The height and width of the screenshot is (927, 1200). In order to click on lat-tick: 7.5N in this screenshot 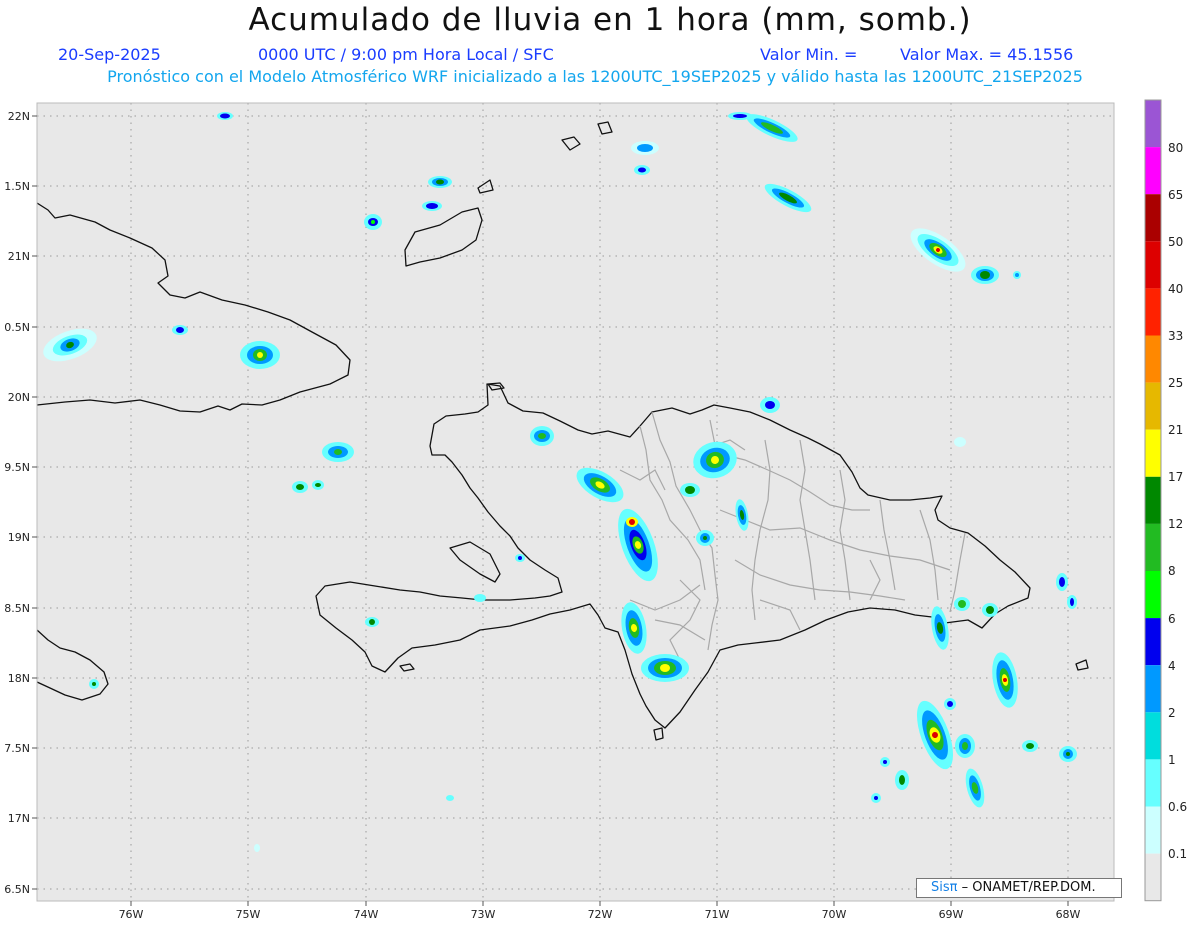, I will do `click(17, 748)`.